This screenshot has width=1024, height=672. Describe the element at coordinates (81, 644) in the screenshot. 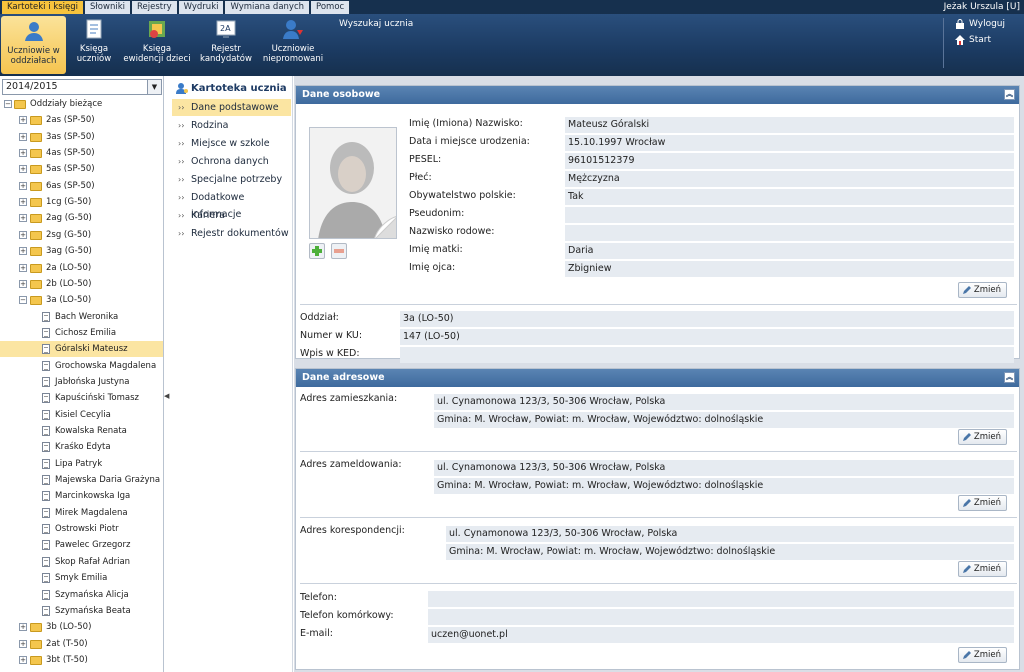

I see `tree-class-item: +2at (T-50)` at that location.